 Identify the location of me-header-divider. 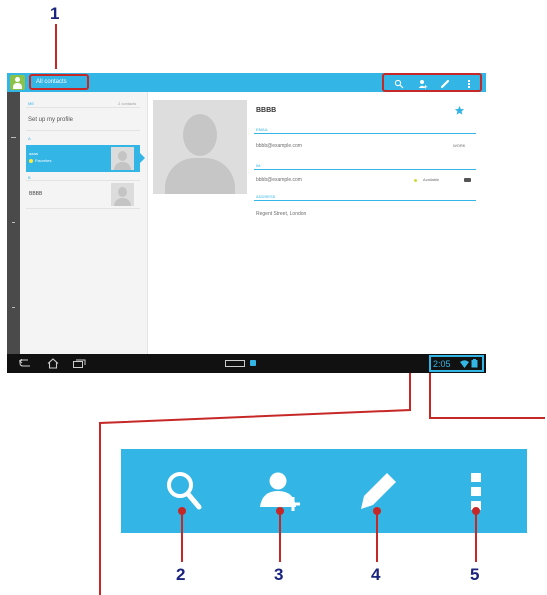
(83, 107).